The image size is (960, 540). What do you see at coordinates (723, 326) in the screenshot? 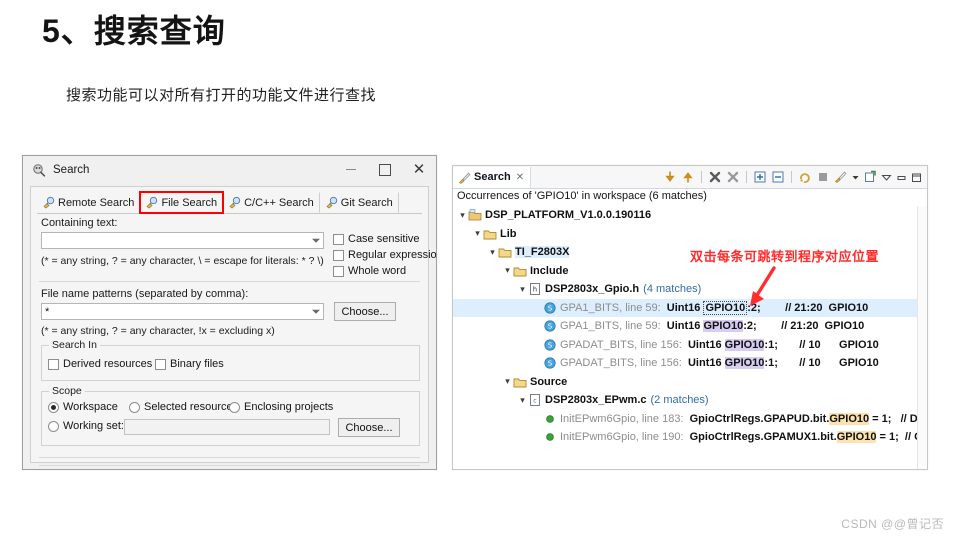
I see `match-highlight: GPIO10` at bounding box center [723, 326].